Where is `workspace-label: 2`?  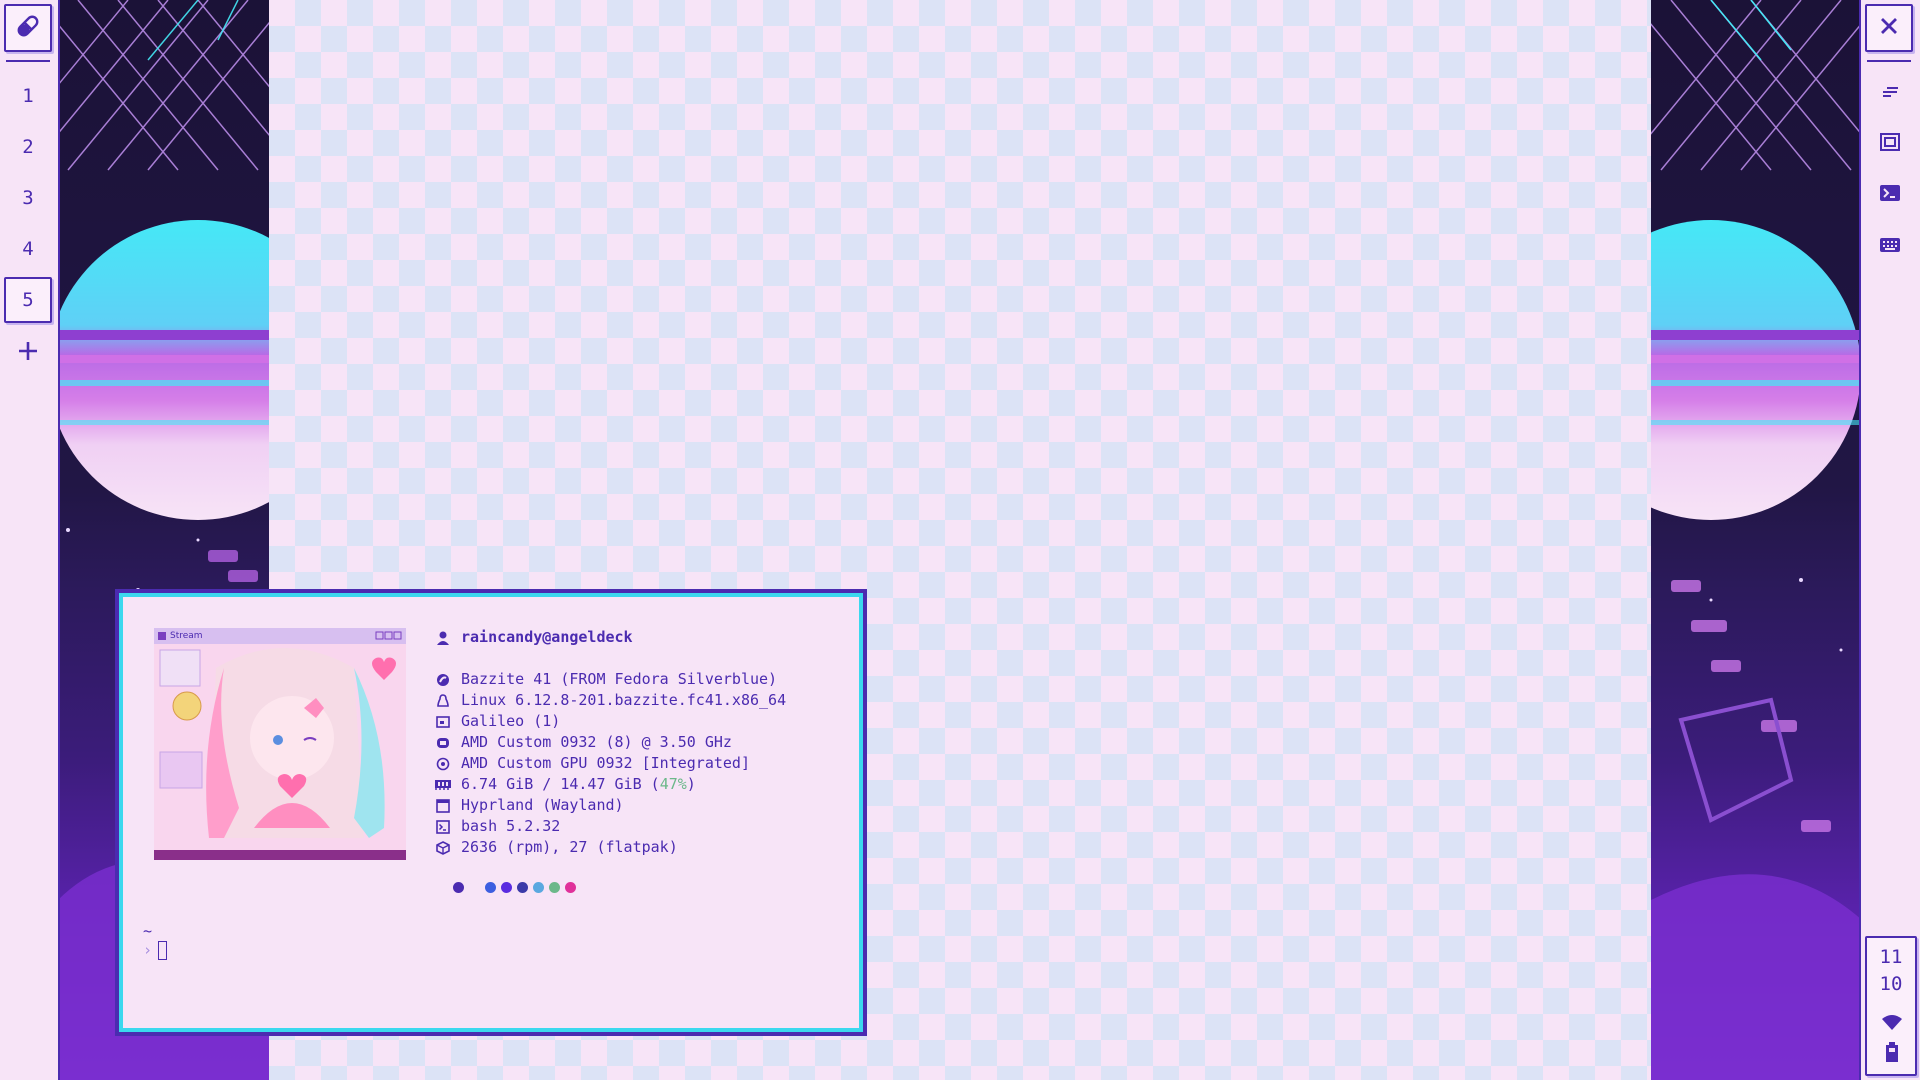
workspace-label: 2 is located at coordinates (28, 147).